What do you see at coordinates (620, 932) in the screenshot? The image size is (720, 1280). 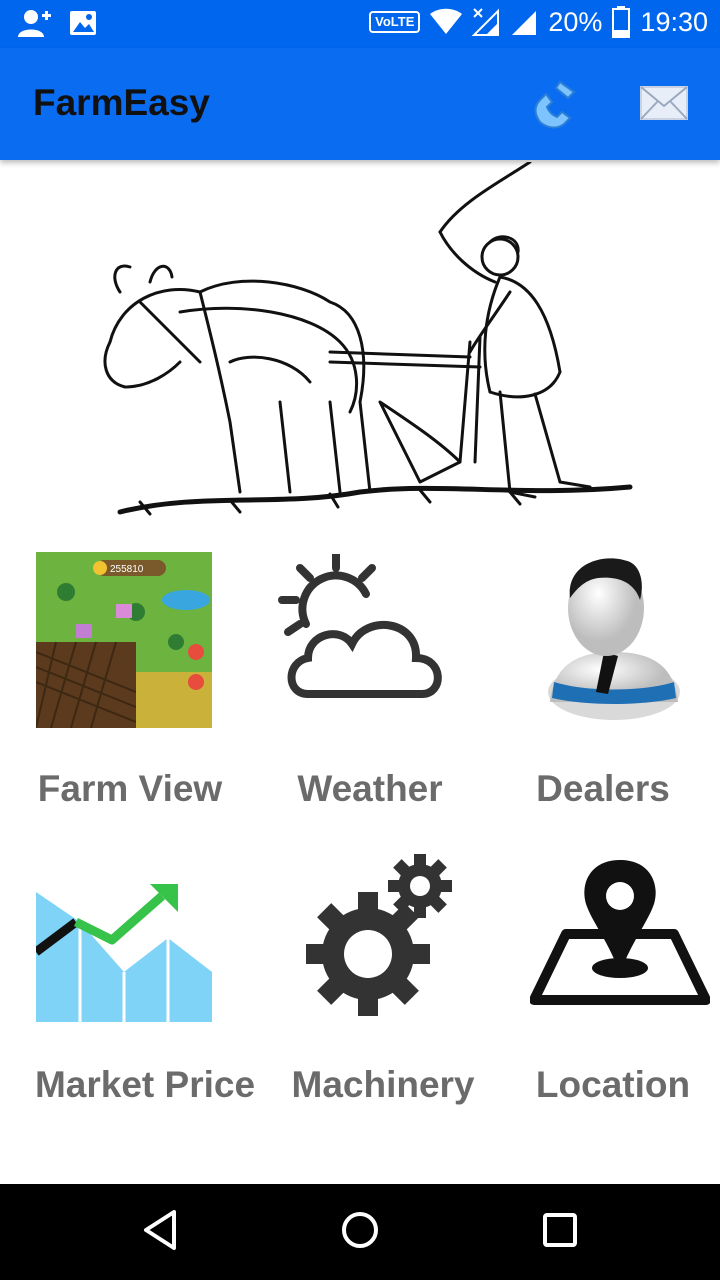 I see `map-pin-icon` at bounding box center [620, 932].